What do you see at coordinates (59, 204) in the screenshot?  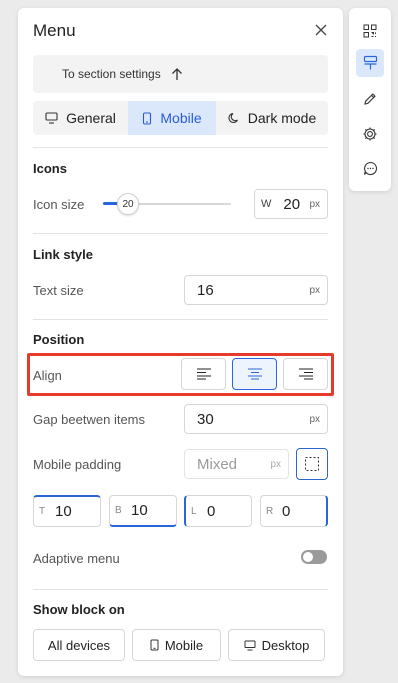 I see `icon-size-label: Icon size` at bounding box center [59, 204].